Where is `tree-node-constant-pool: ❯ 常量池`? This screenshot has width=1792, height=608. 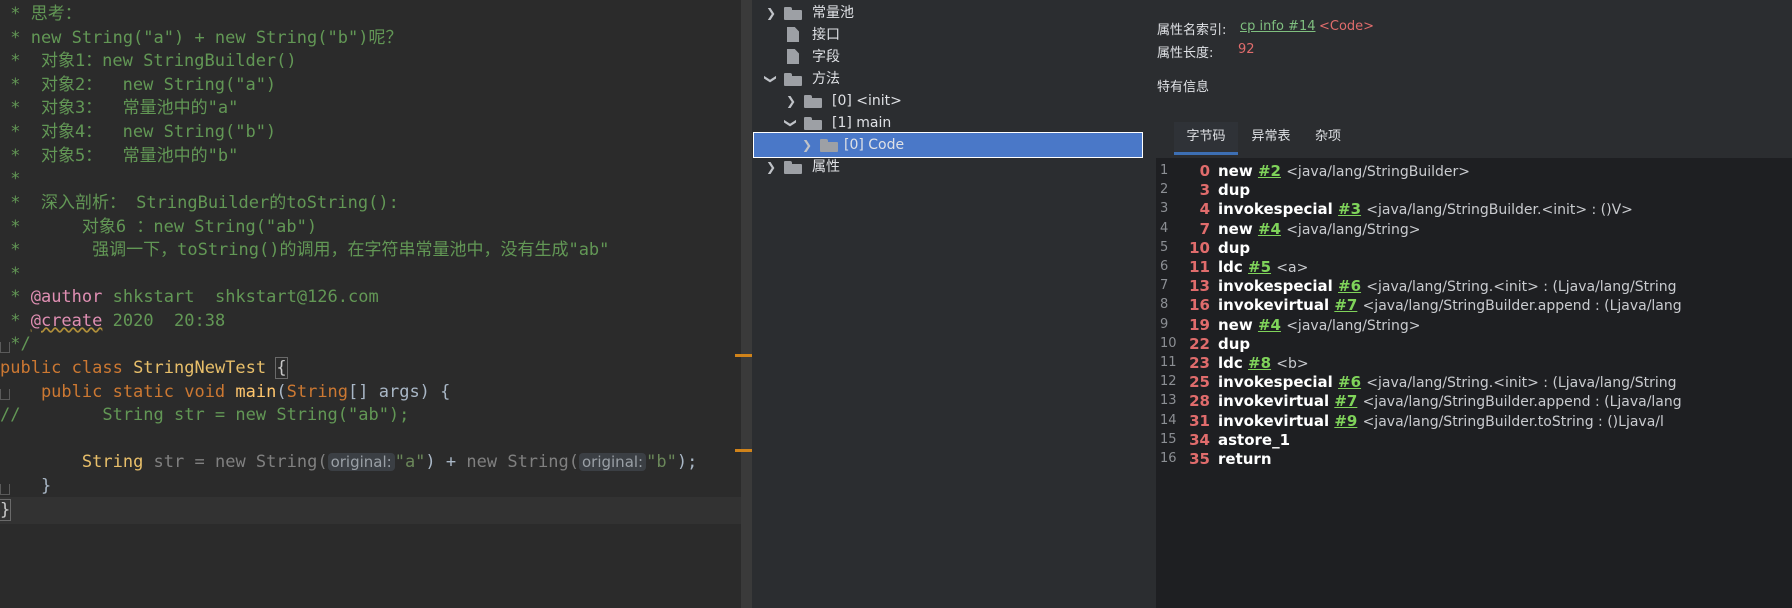
tree-node-constant-pool: ❯ 常量池 is located at coordinates (950, 13).